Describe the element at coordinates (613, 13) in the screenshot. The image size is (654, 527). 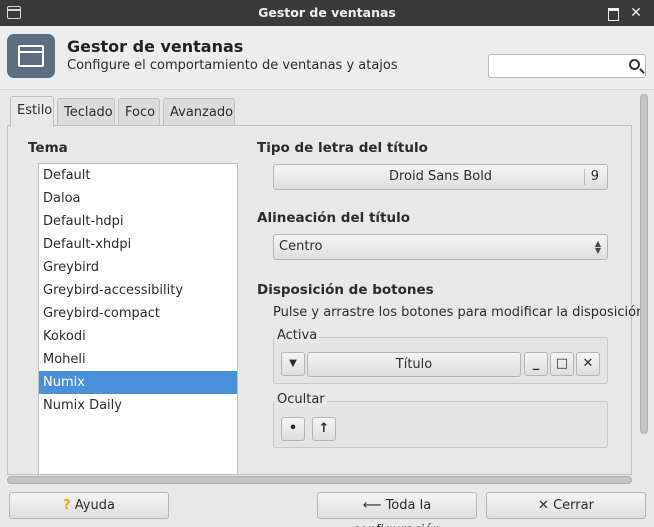
I see `maximize-icon` at that location.